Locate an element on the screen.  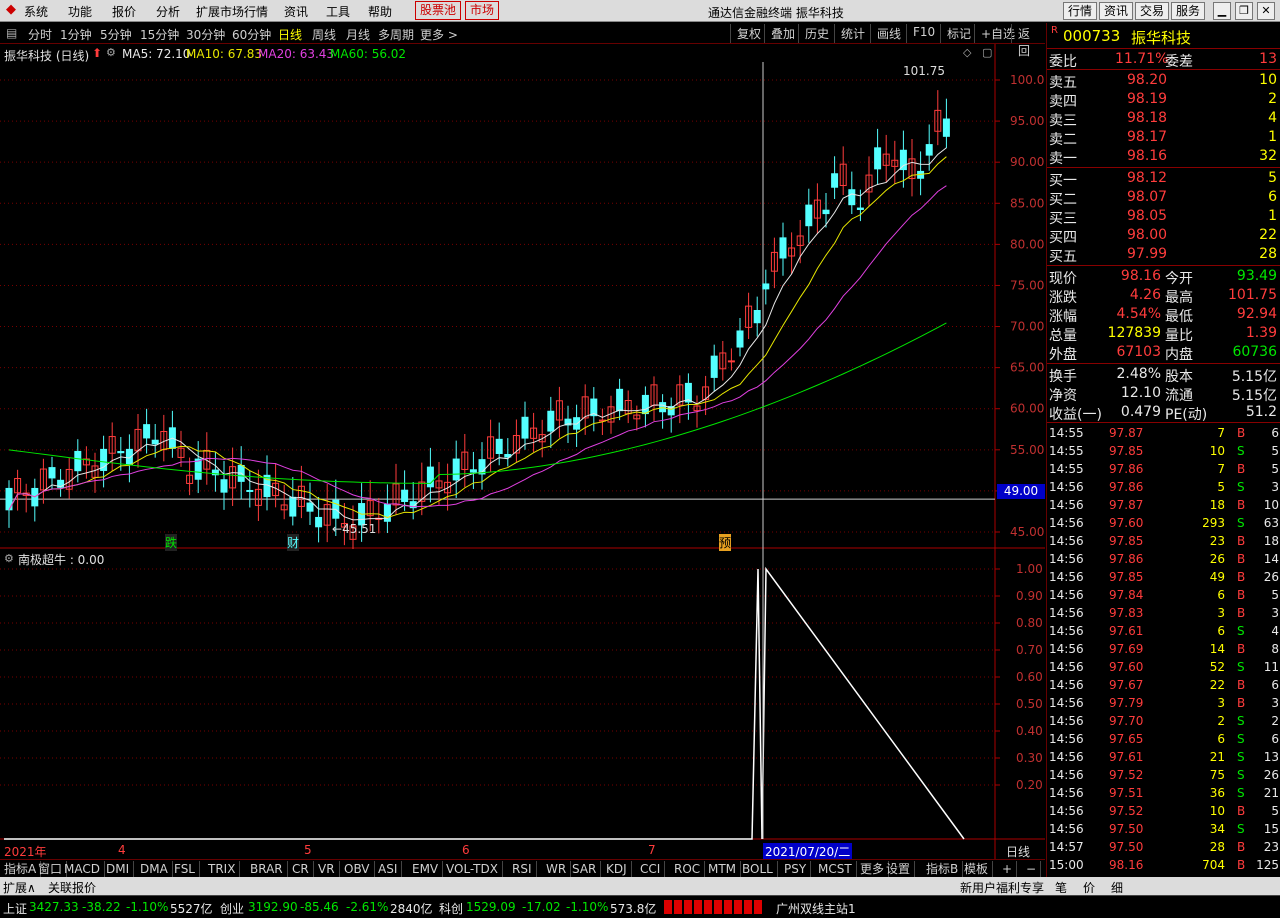
indicator-tab-16: SAR is located at coordinates (585, 869).